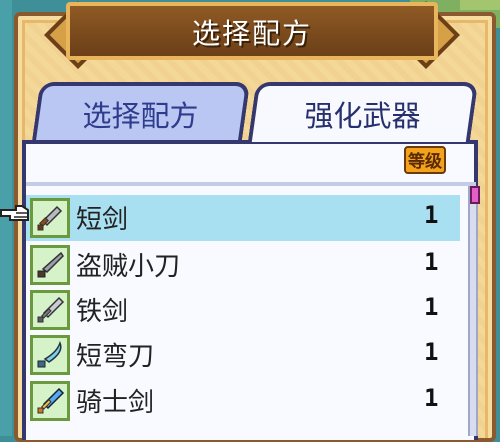  What do you see at coordinates (473, 311) in the screenshot?
I see `scrollbar-track` at bounding box center [473, 311].